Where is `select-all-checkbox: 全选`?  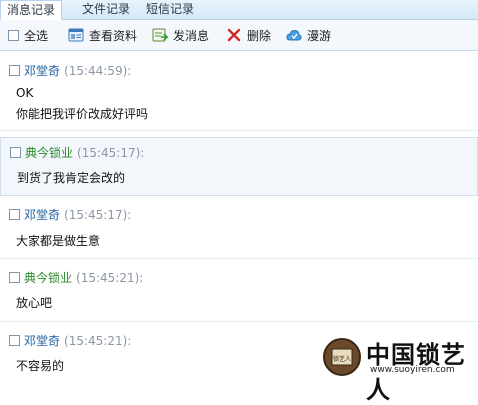
select-all-checkbox: 全选 is located at coordinates (28, 35).